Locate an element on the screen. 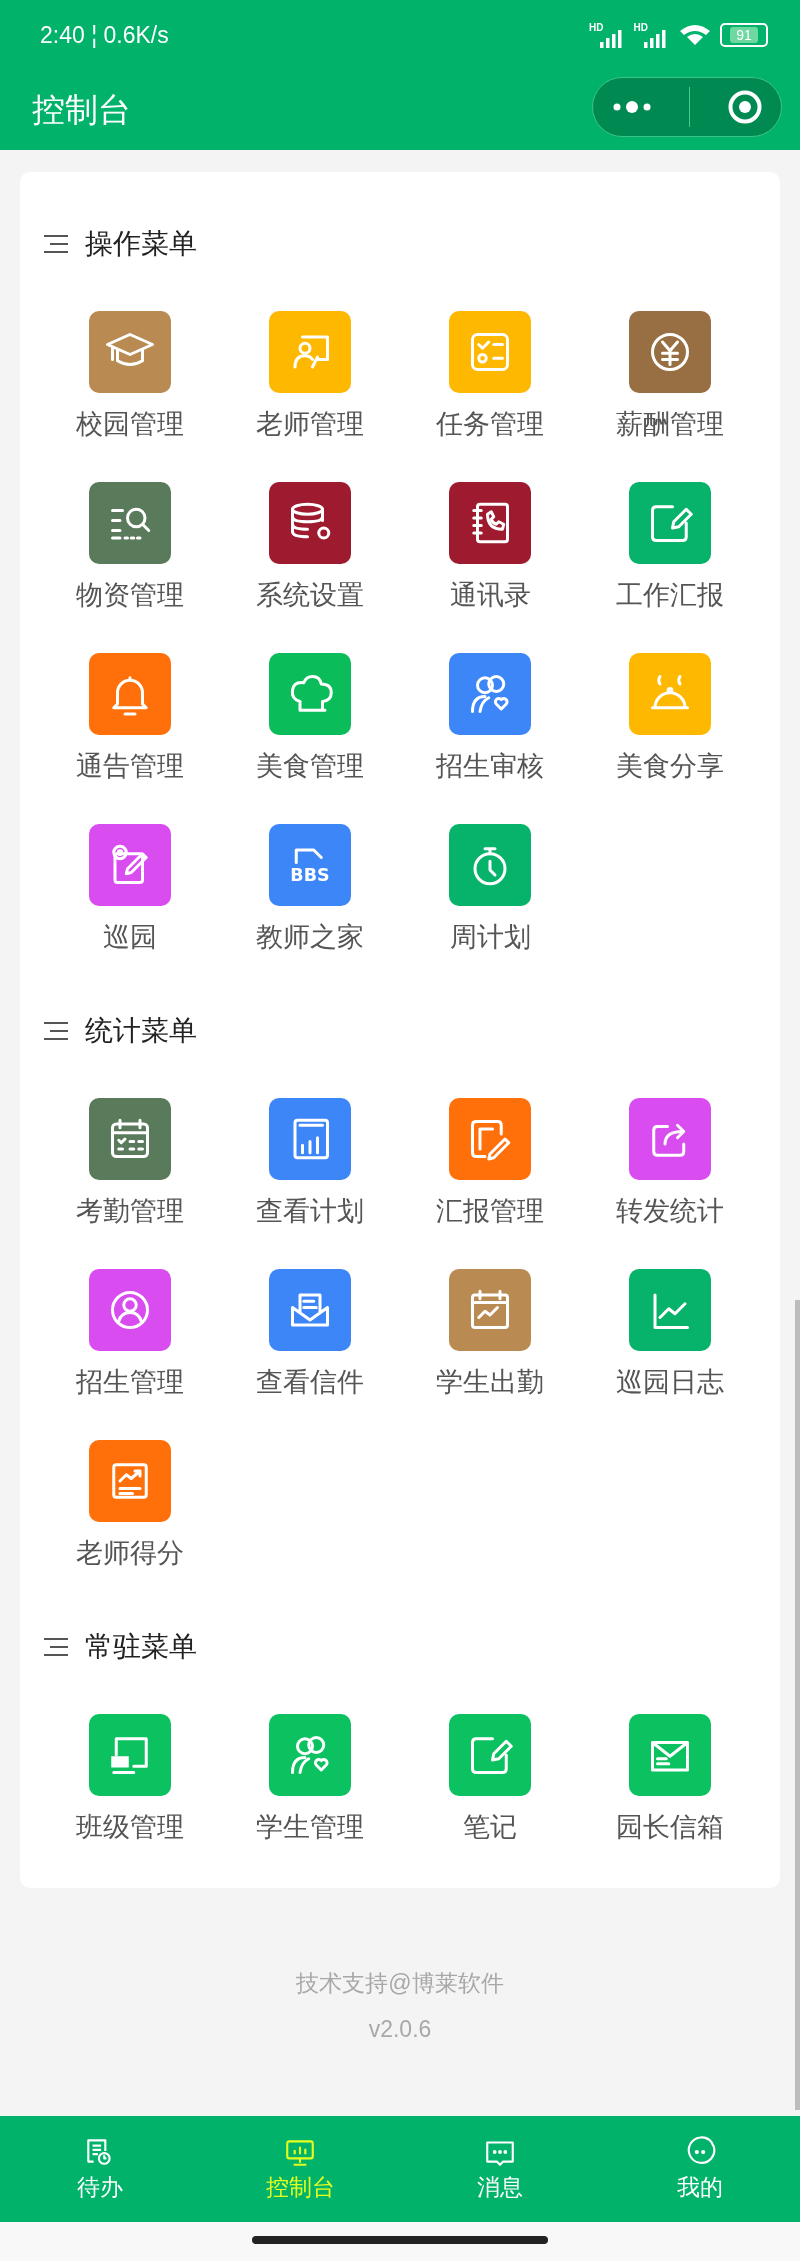 Image resolution: width=800 pixels, height=2261 pixels. wifi-icon is located at coordinates (695, 35).